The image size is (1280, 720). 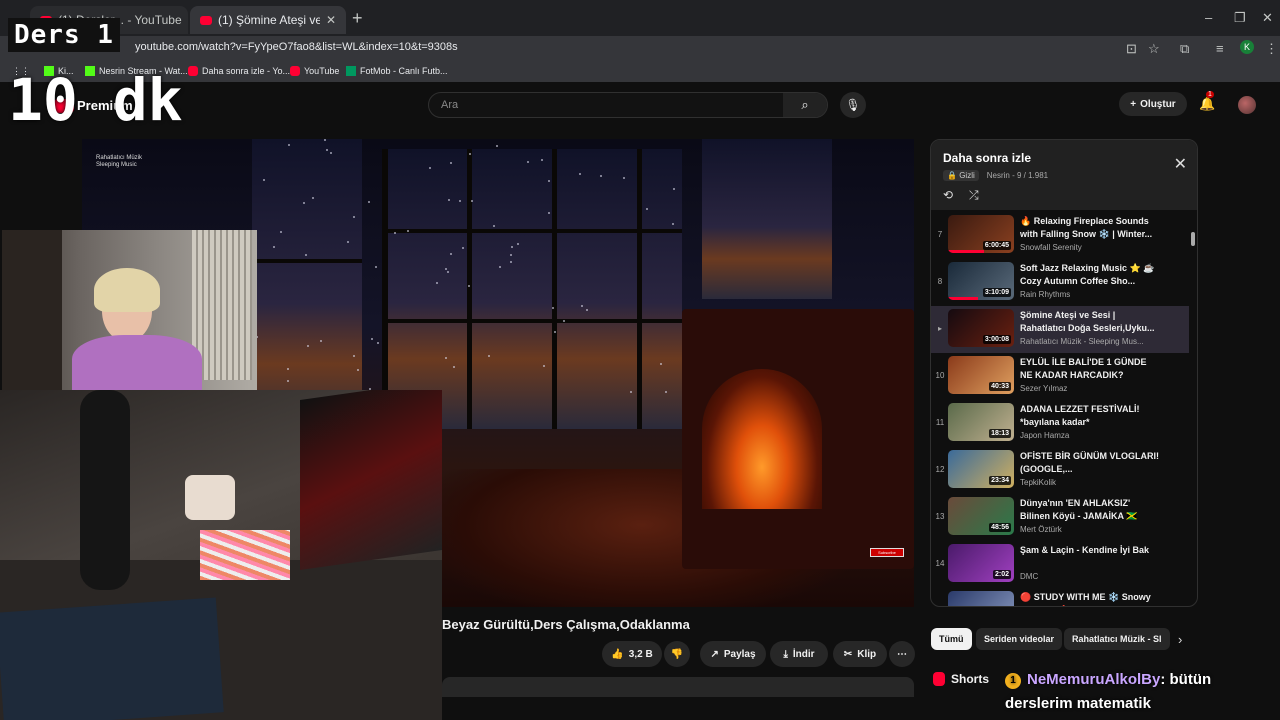 I want to click on window-close-icon: ✕, so click(x=1267, y=18).